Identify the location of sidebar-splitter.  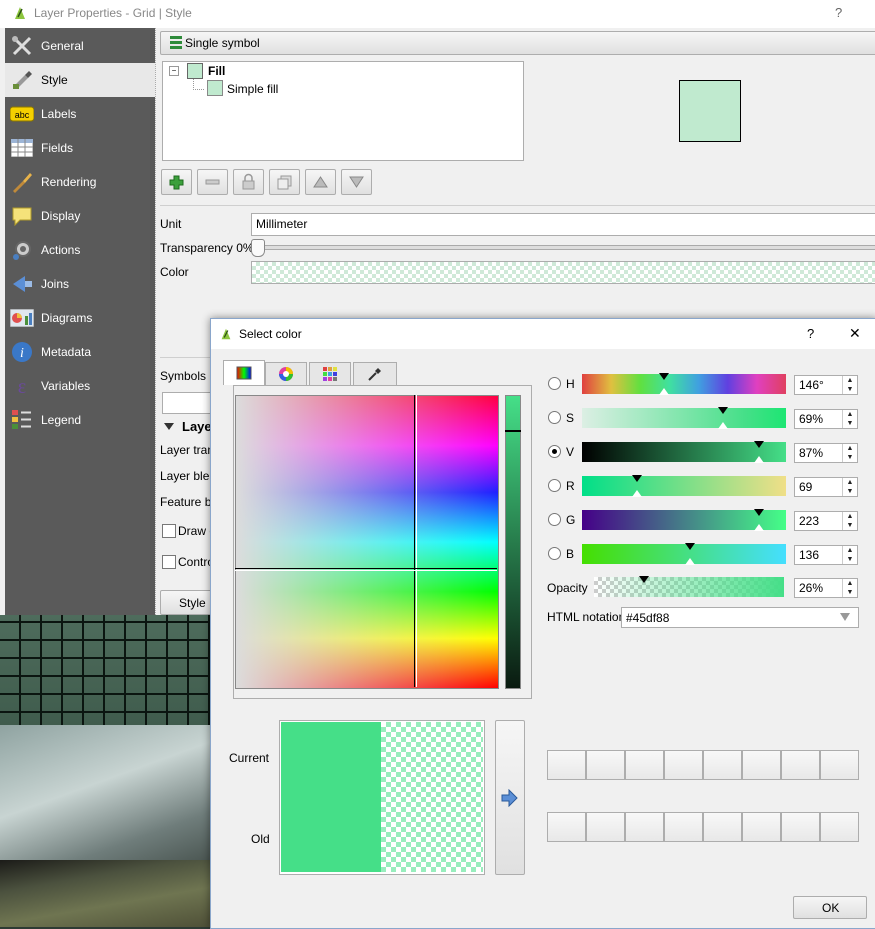
(157, 321).